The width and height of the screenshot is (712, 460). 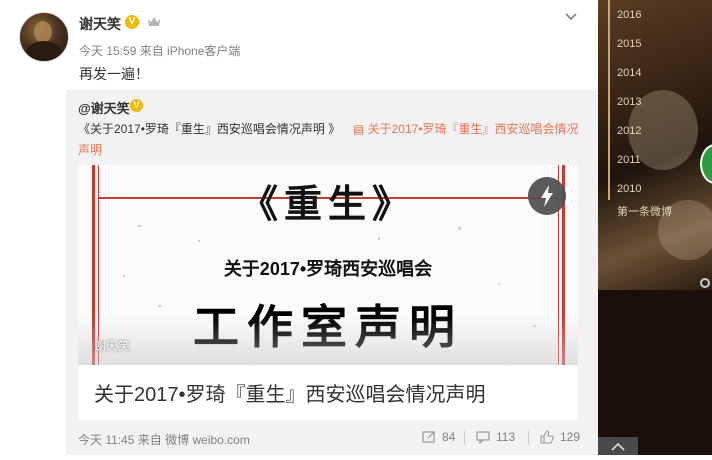 What do you see at coordinates (547, 196) in the screenshot?
I see `lightning-icon` at bounding box center [547, 196].